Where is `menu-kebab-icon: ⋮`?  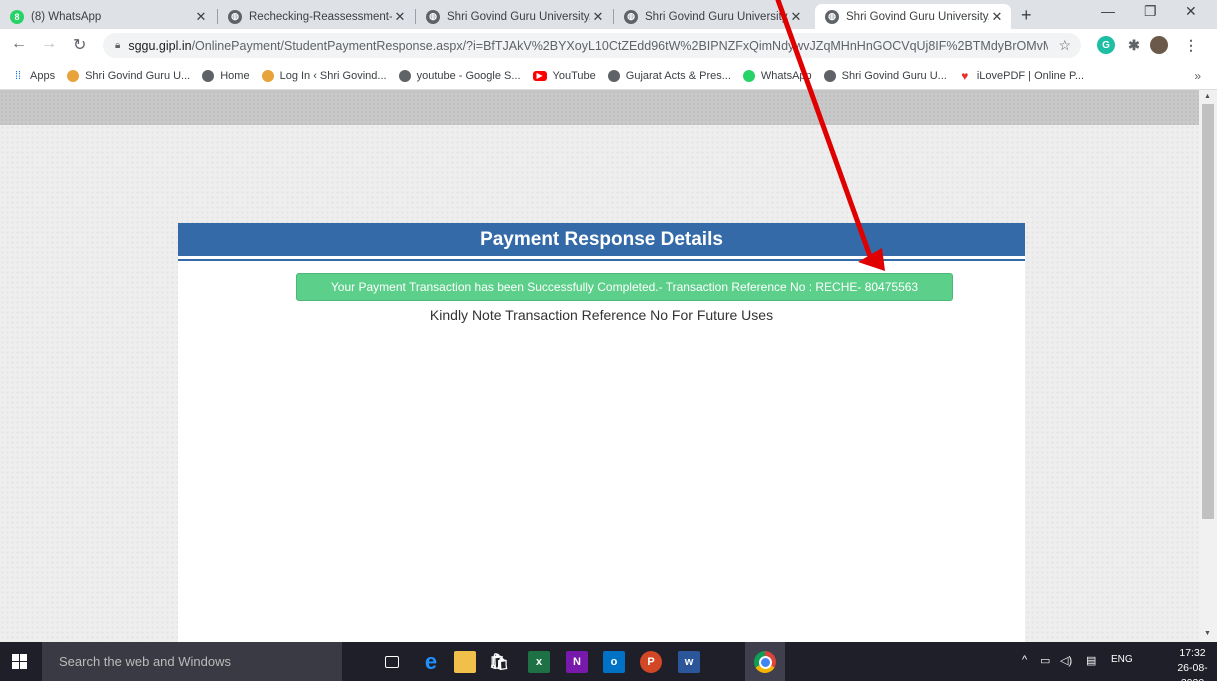 menu-kebab-icon: ⋮ is located at coordinates (1191, 45).